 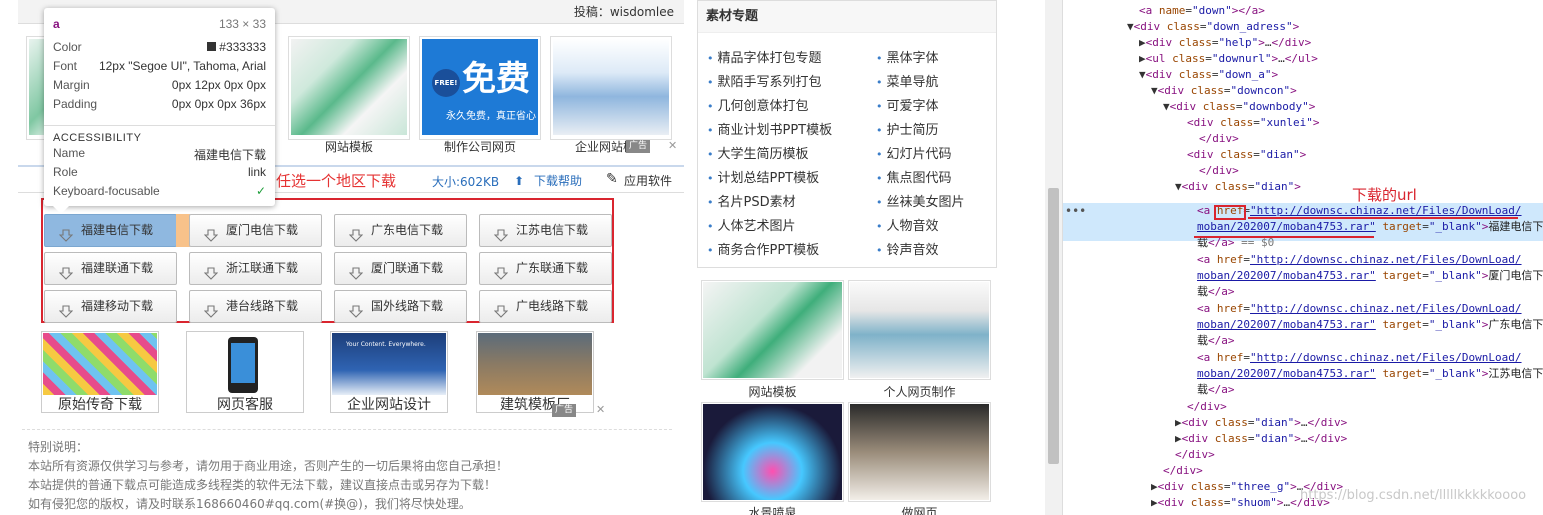 I want to click on bottom-caption: 建筑模板厂, so click(x=535, y=404).